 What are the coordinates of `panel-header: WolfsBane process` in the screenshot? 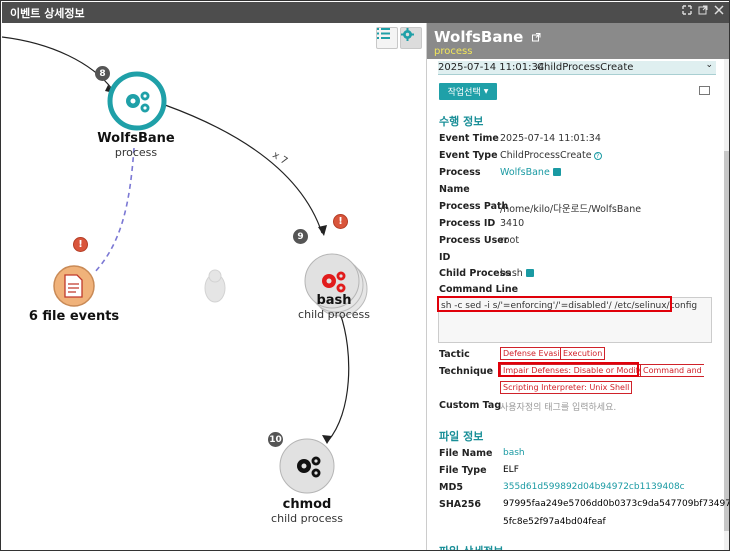 It's located at (578, 41).